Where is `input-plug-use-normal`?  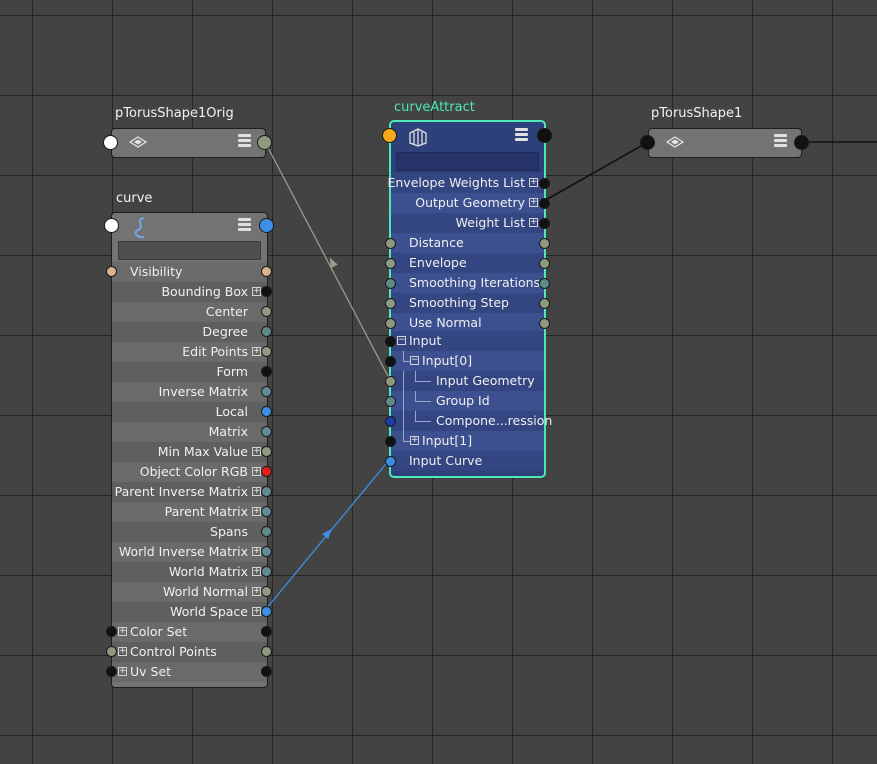 input-plug-use-normal is located at coordinates (390, 323).